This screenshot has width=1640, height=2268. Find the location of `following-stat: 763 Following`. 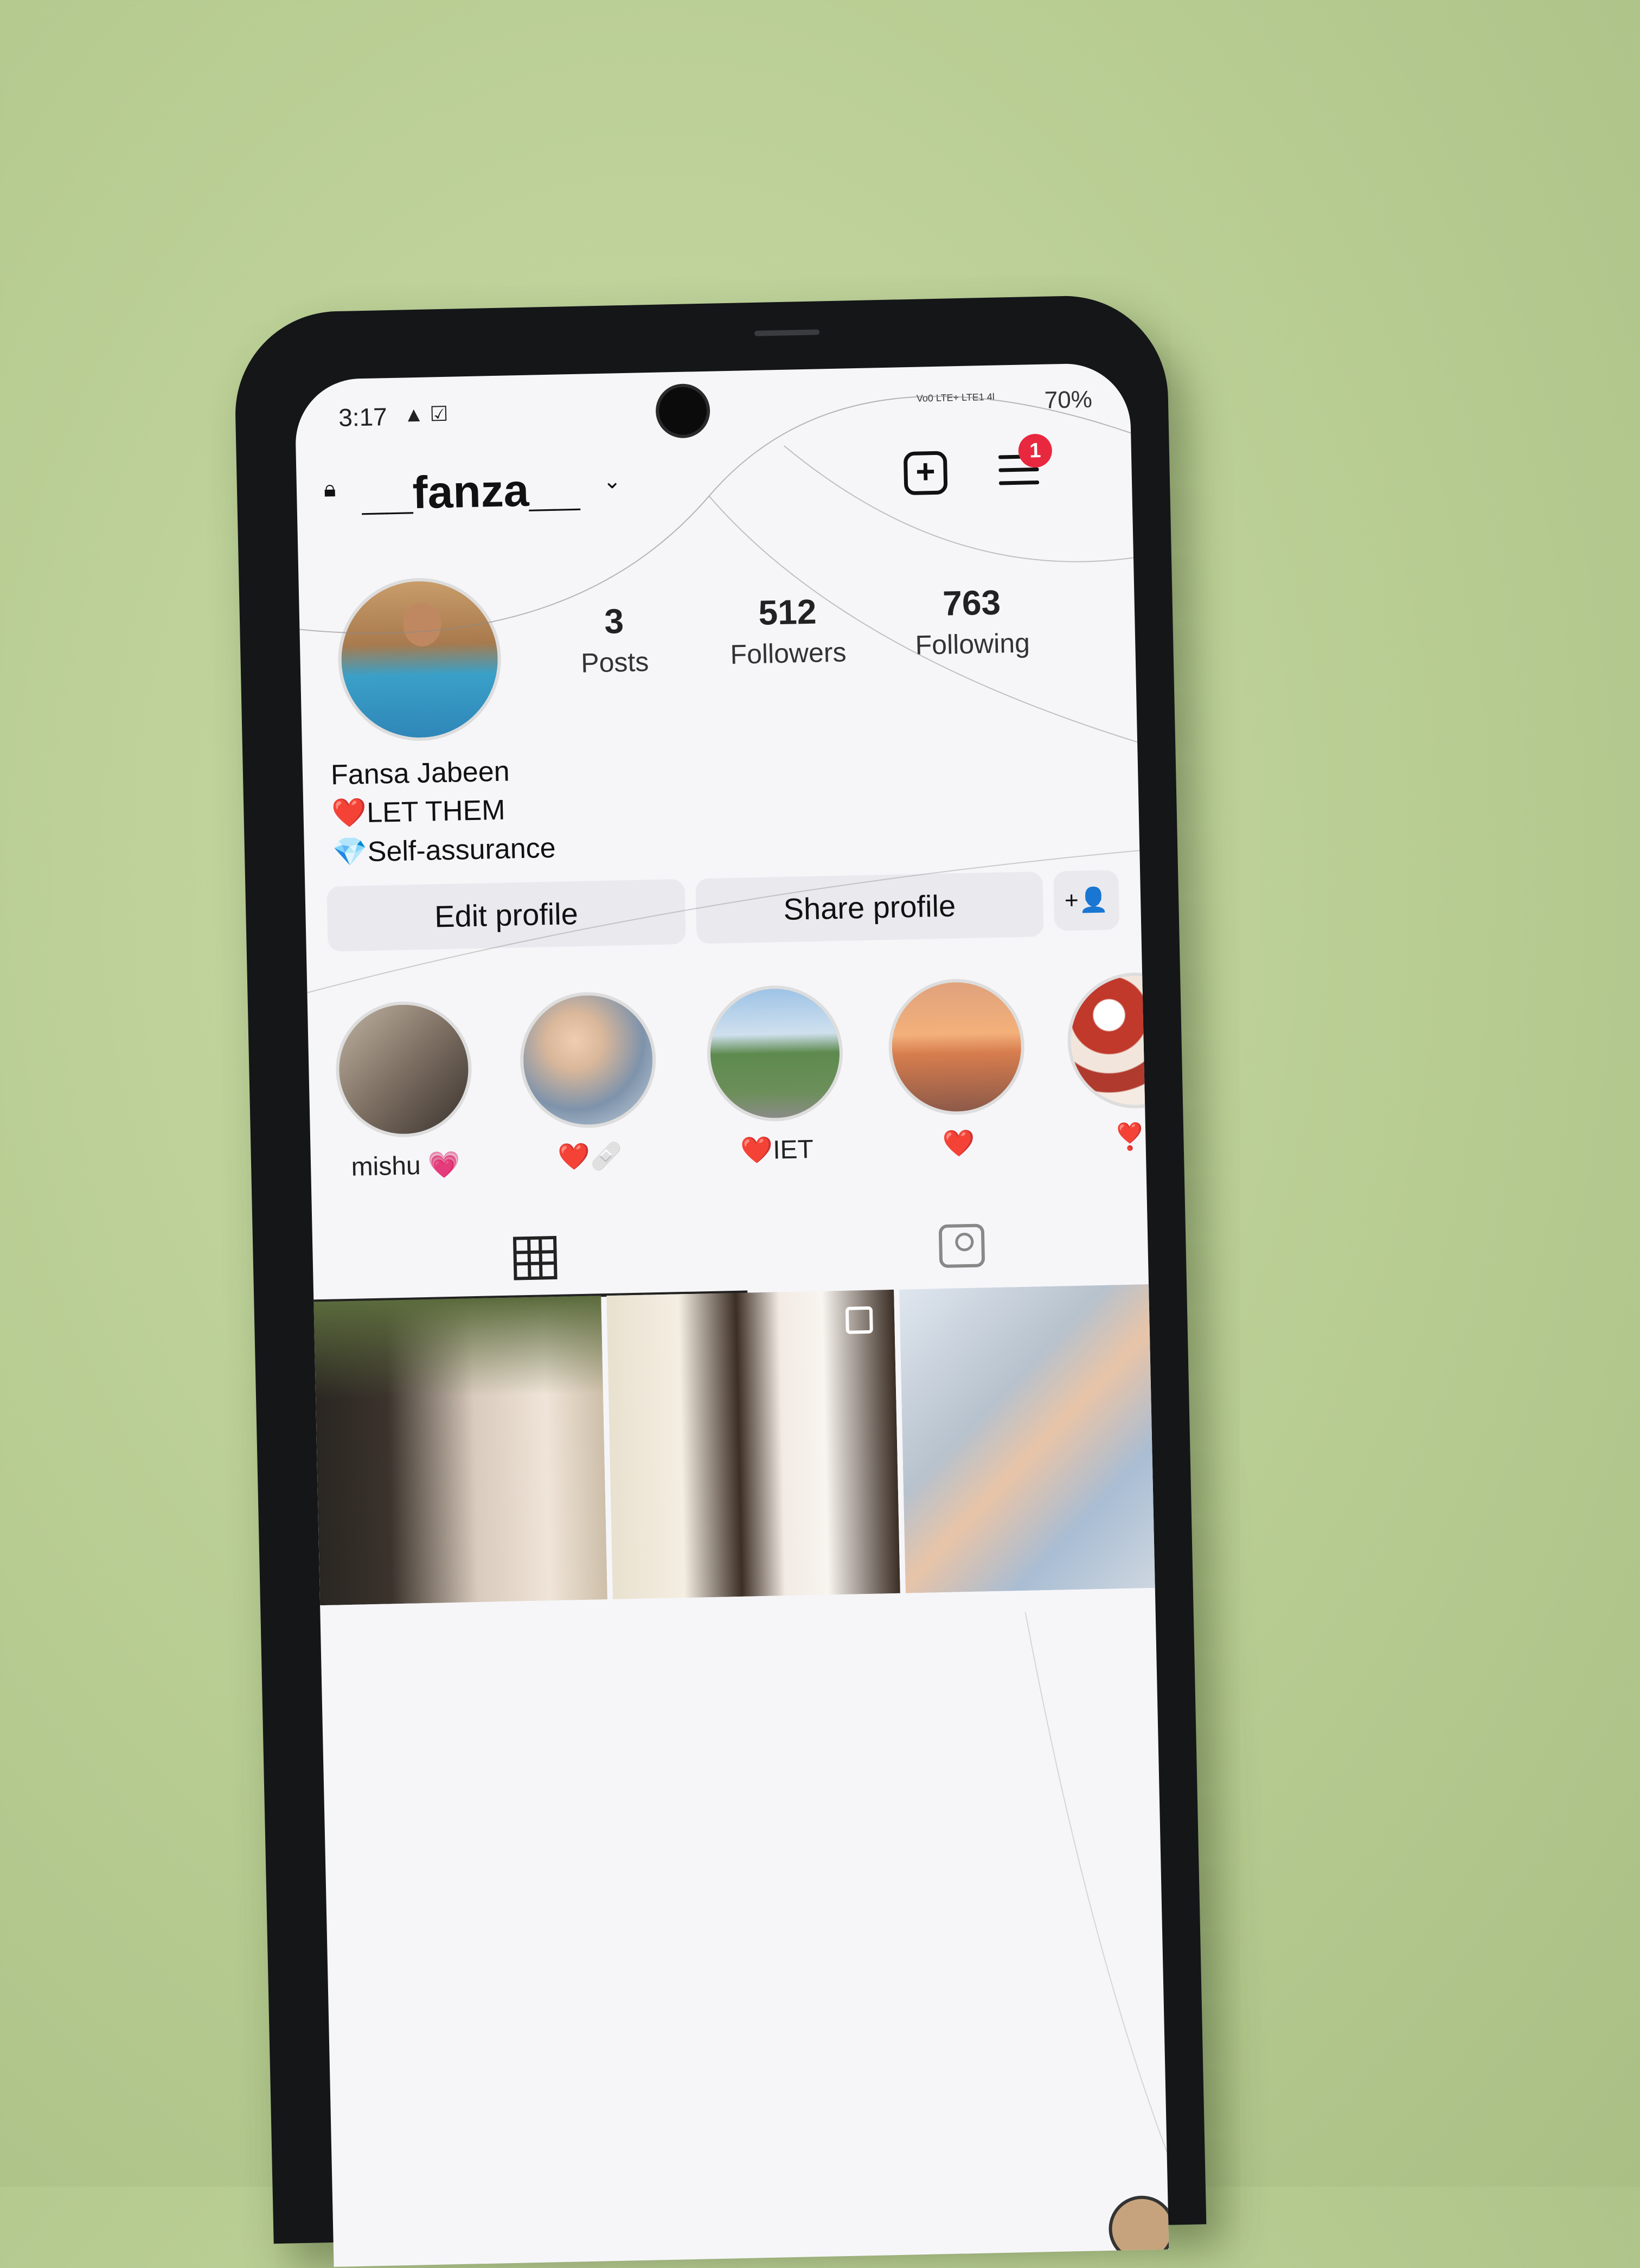

following-stat: 763 Following is located at coordinates (972, 621).